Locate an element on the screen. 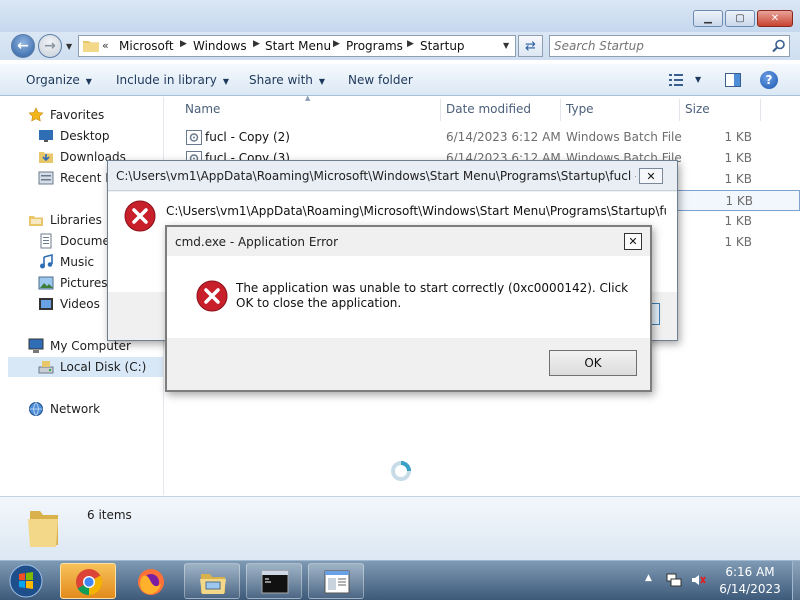 Image resolution: width=800 pixels, height=600 pixels. nav-network: Network is located at coordinates (64, 409).